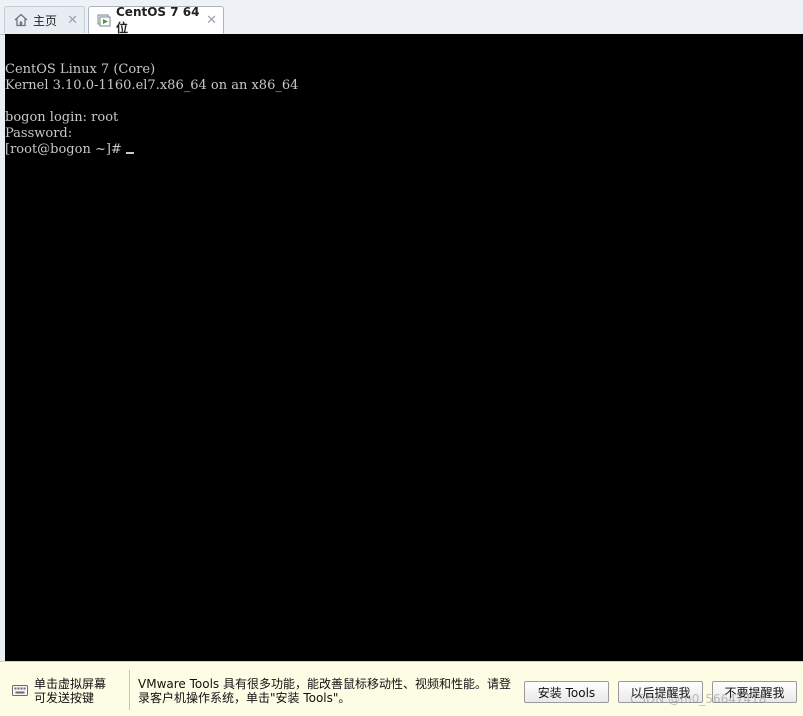 The image size is (803, 716). I want to click on tab-vm-label: CentOS 7 64 位, so click(158, 19).